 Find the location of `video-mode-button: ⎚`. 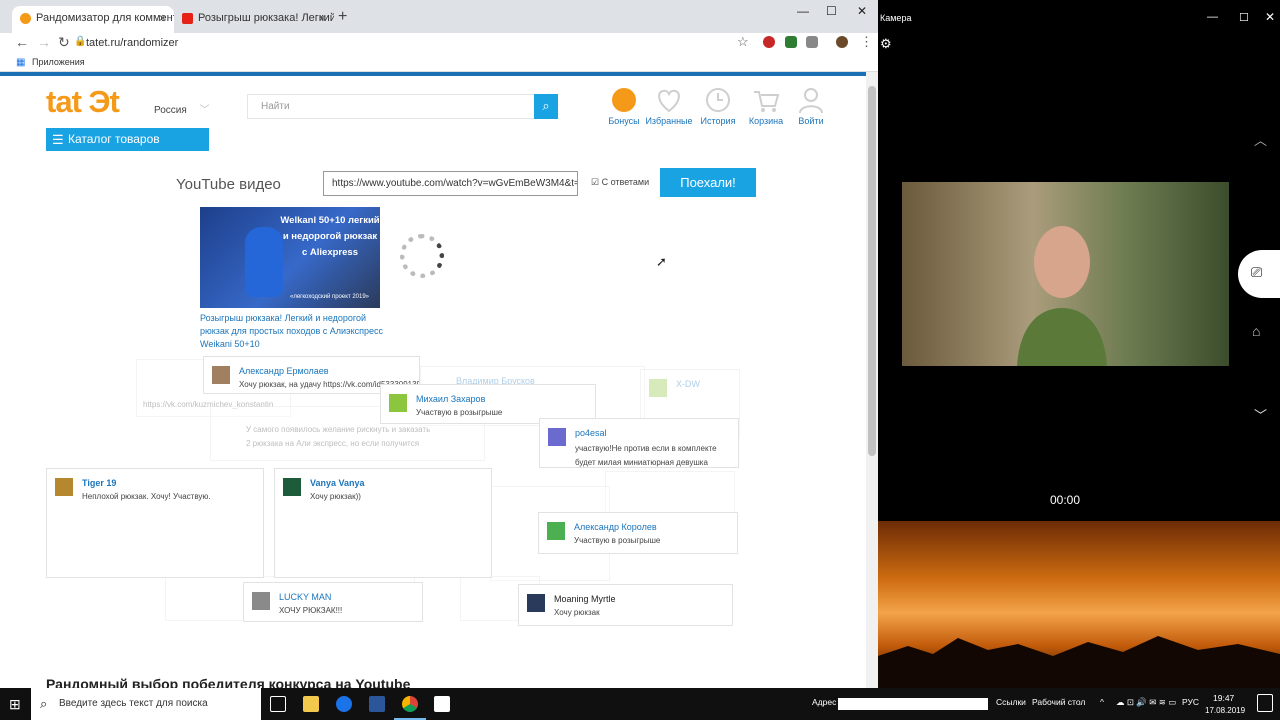

video-mode-button: ⎚ is located at coordinates (1259, 274).